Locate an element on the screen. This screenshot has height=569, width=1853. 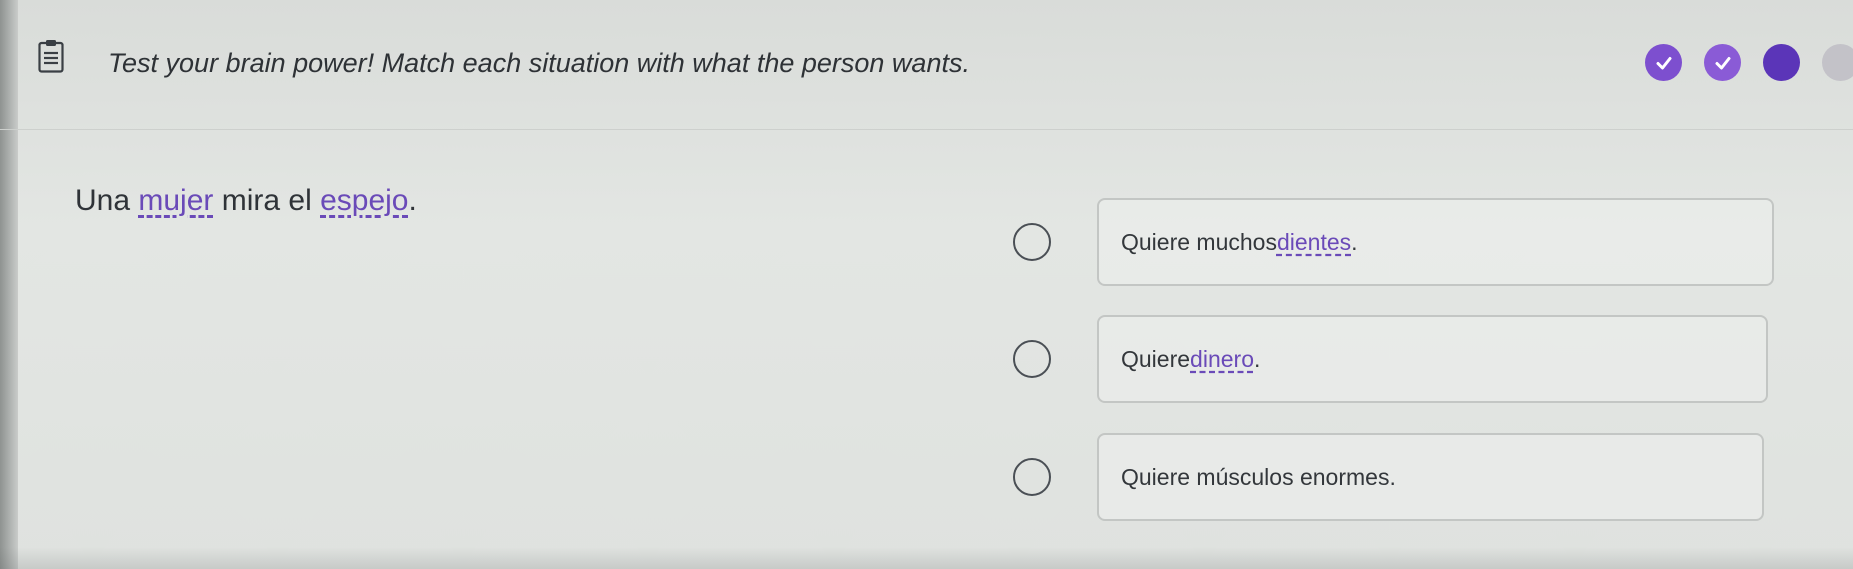
vocab-word-dientes: dientes is located at coordinates (1314, 242).